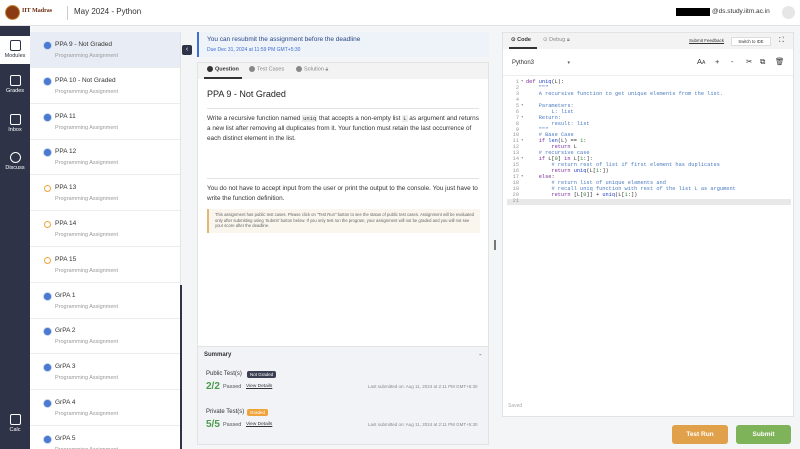 Image resolution: width=800 pixels, height=449 pixels. I want to click on graded-badge: Graded, so click(258, 412).